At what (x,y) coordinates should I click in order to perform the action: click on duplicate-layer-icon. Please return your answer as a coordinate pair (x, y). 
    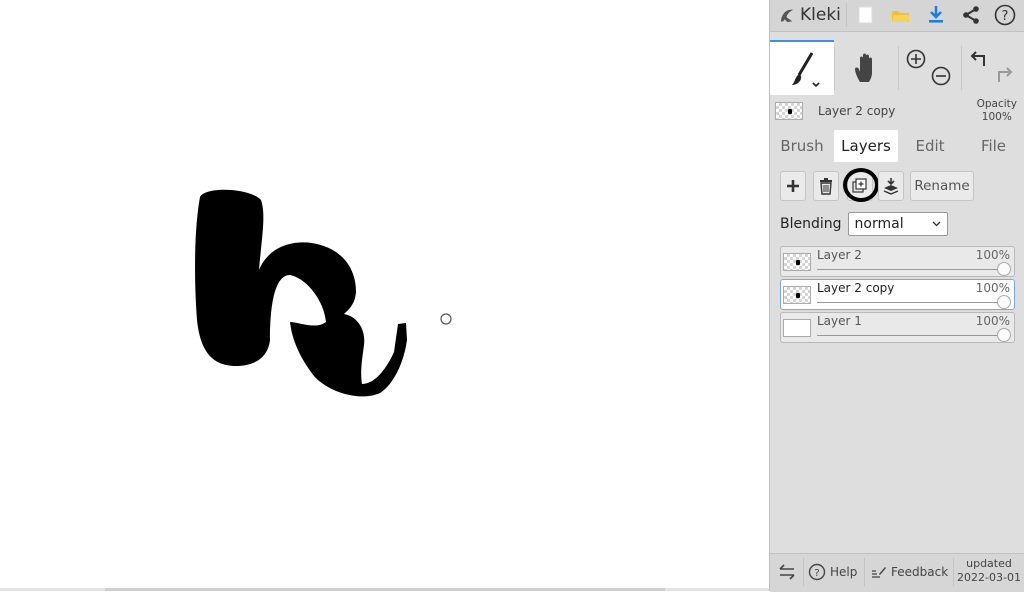
    Looking at the image, I should click on (859, 185).